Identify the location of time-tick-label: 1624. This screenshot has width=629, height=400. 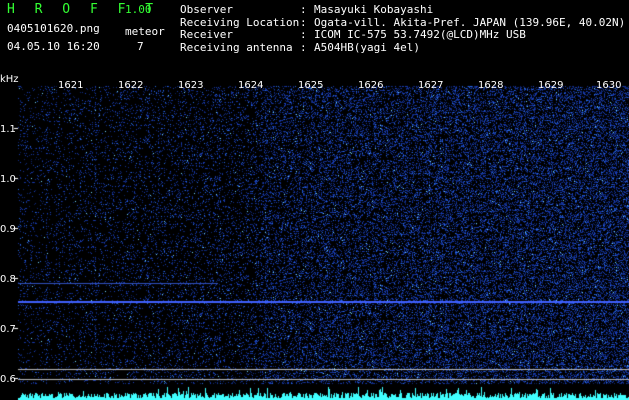
(251, 85).